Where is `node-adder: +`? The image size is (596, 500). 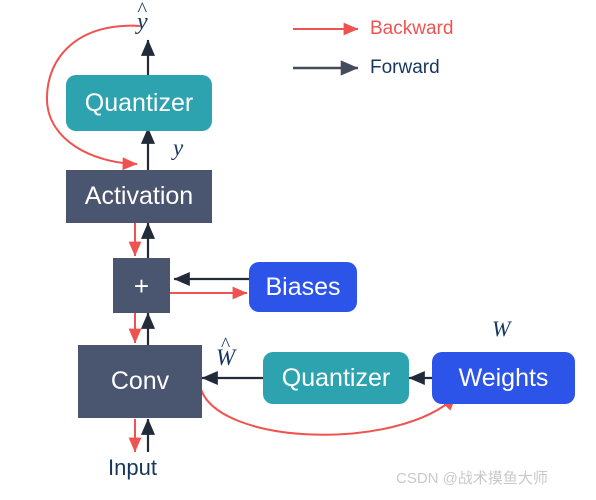 node-adder: + is located at coordinates (141, 285).